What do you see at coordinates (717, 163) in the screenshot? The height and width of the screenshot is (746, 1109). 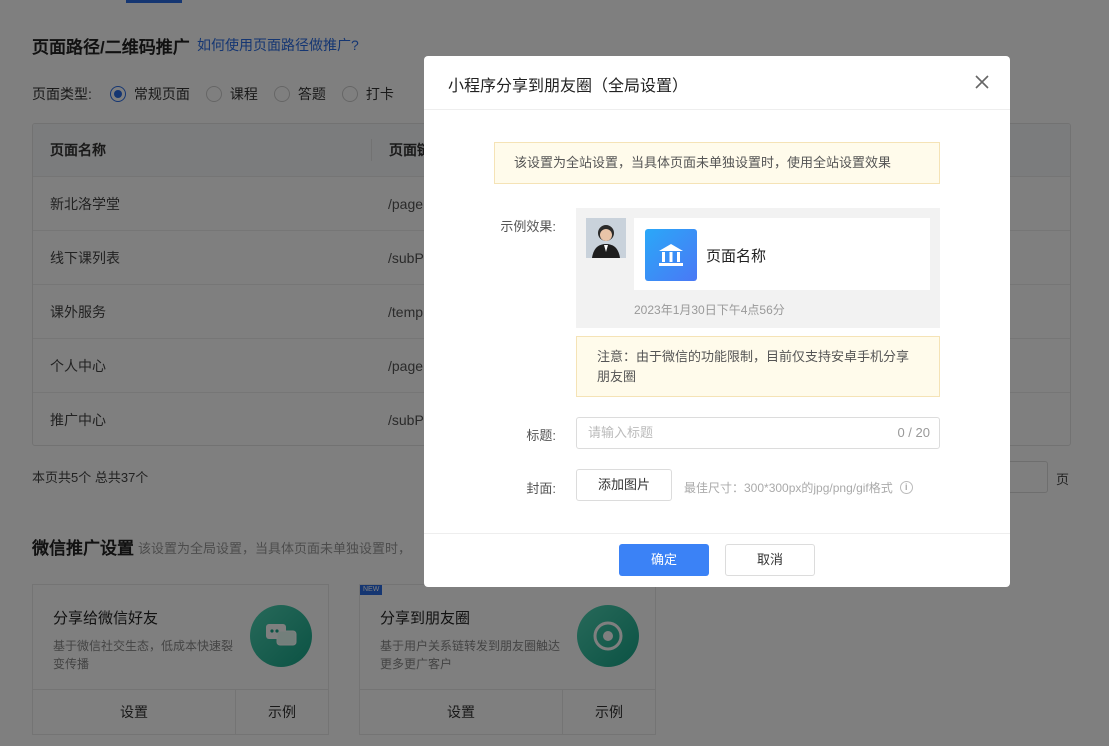 I see `global-setting-notice: 该设置为全站设置，当具体页面未单独设置时，使用全站设置效果` at bounding box center [717, 163].